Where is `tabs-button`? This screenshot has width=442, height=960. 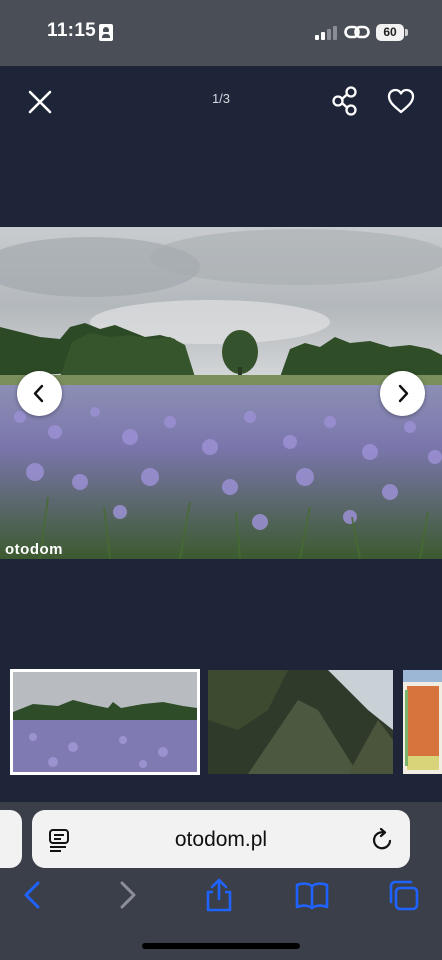 tabs-button is located at coordinates (404, 895).